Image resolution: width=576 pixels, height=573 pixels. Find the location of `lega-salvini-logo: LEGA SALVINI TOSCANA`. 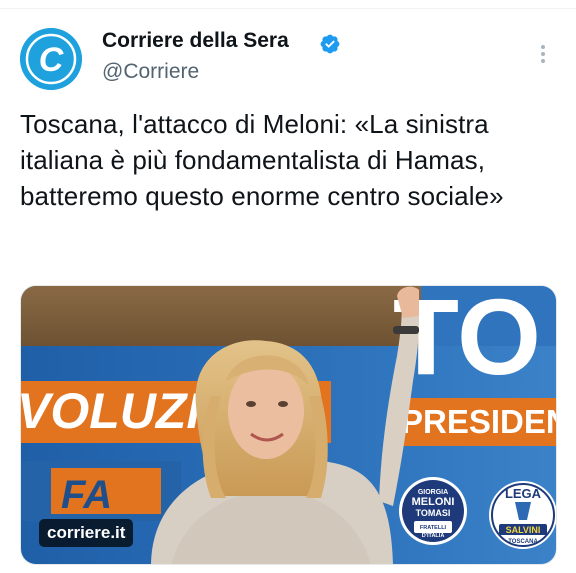

lega-salvini-logo: LEGA SALVINI TOSCANA is located at coordinates (522, 515).